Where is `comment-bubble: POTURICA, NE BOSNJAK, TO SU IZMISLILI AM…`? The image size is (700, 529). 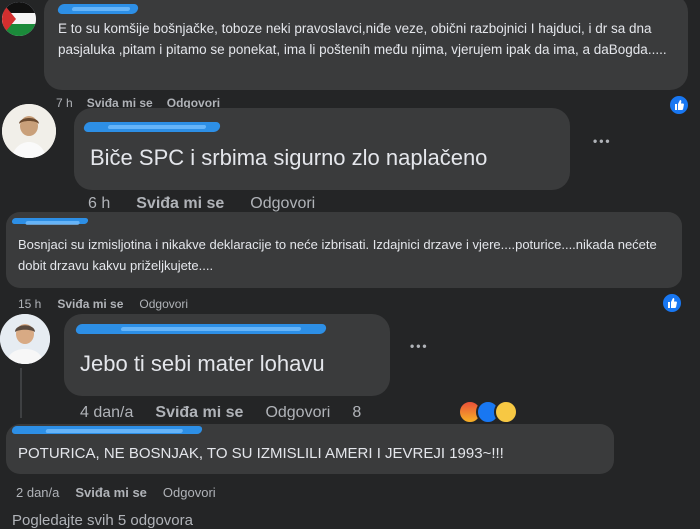 comment-bubble: POTURICA, NE BOSNJAK, TO SU IZMISLILI AM… is located at coordinates (310, 449).